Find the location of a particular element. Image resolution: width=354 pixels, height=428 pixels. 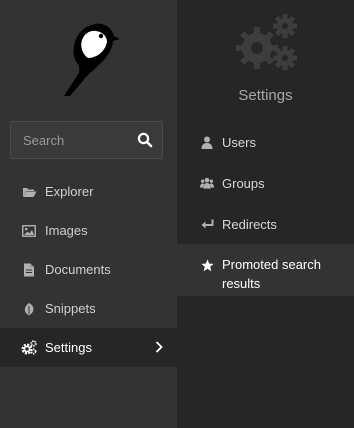

submenu-item-users: Users is located at coordinates (265, 142).